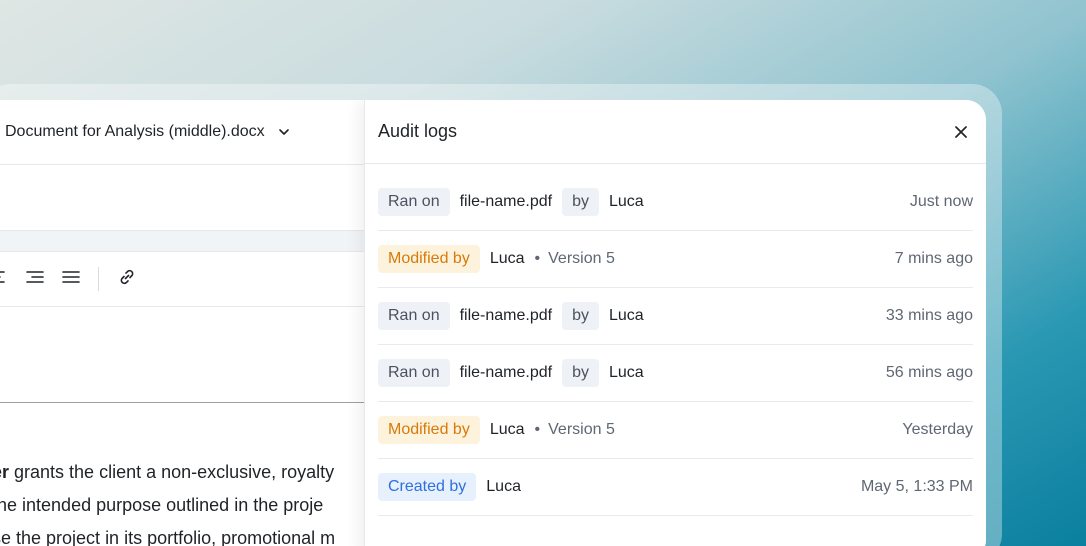 The width and height of the screenshot is (1086, 546). What do you see at coordinates (71, 279) in the screenshot?
I see `align-justify-icon` at bounding box center [71, 279].